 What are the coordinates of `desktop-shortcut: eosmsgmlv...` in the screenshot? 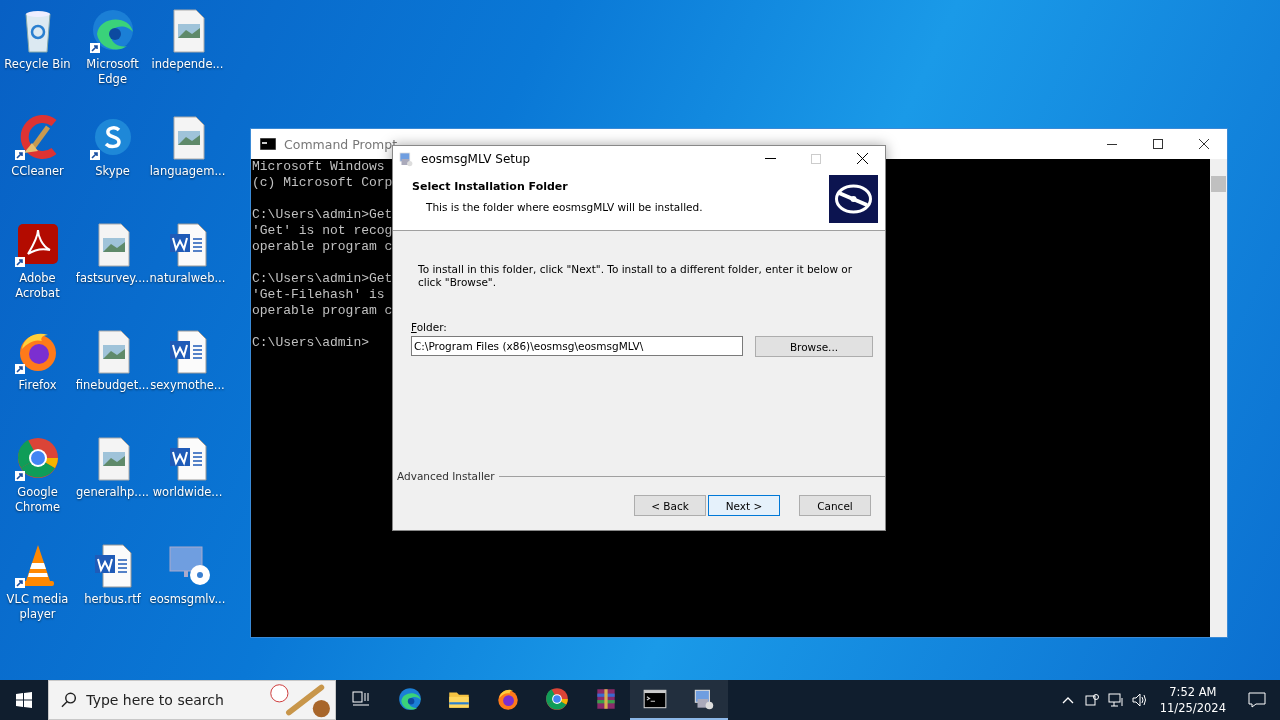 It's located at (187, 574).